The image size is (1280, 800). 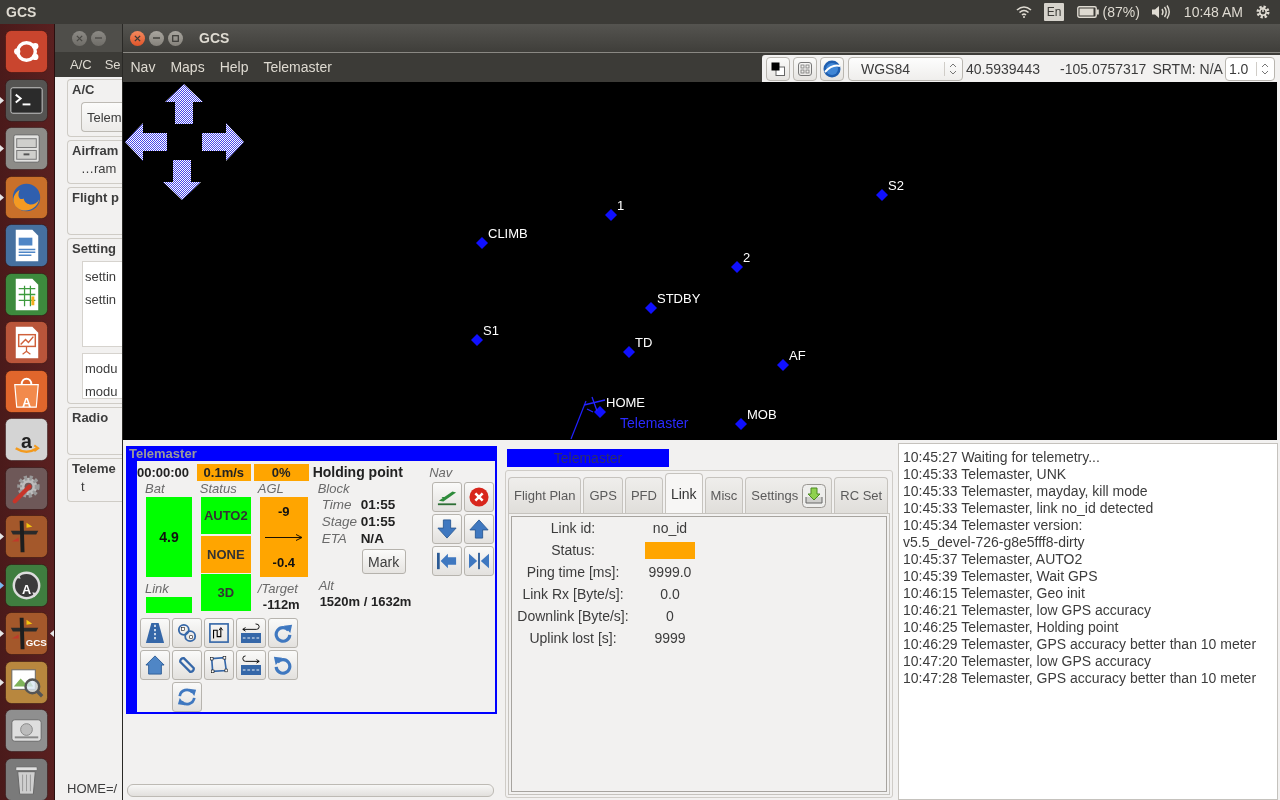 What do you see at coordinates (143, 67) in the screenshot?
I see `menu-item: Nav` at bounding box center [143, 67].